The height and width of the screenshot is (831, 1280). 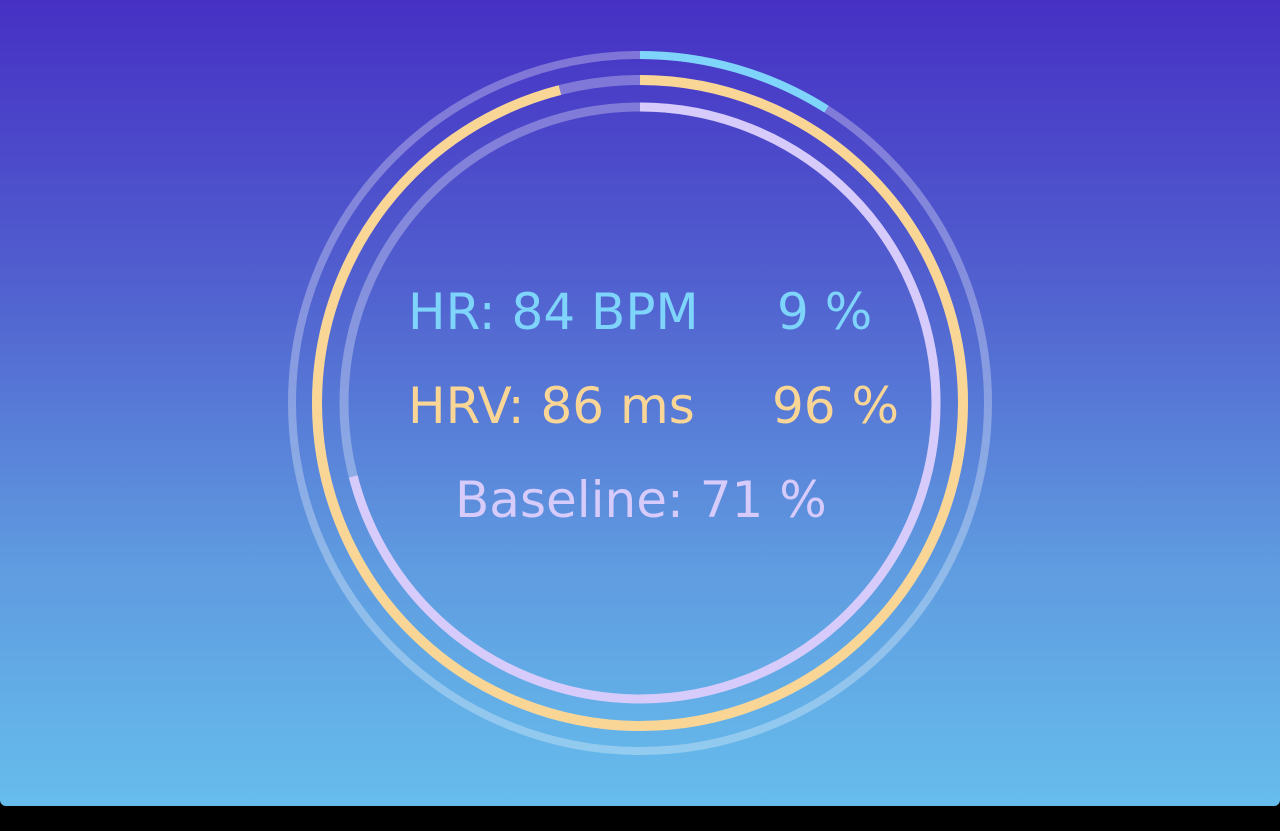 I want to click on hr-value-label: HR: 84 BPM, so click(x=553, y=312).